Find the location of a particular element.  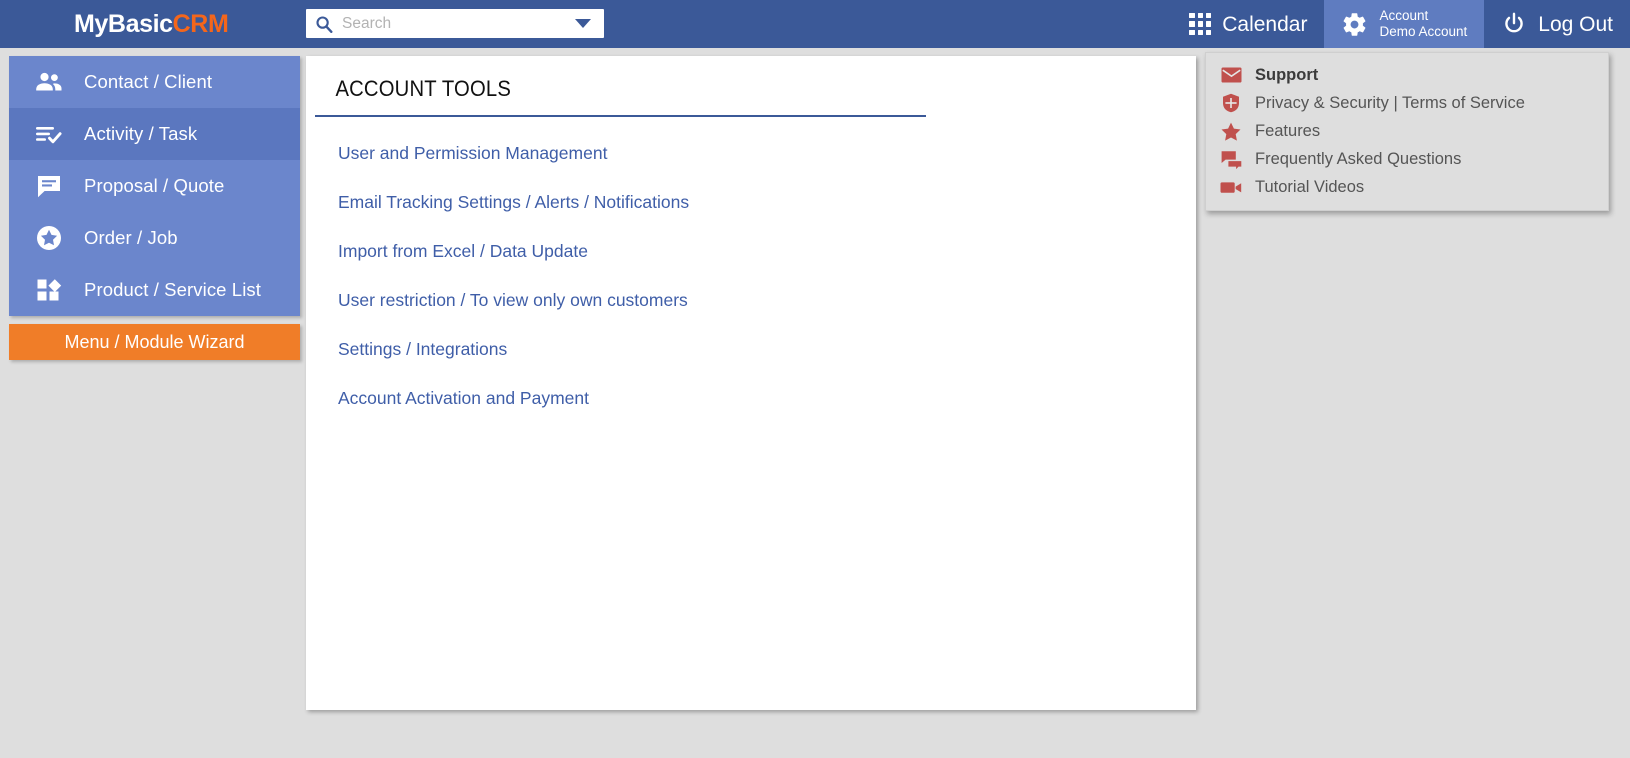

list-item: Account Activation and Payment is located at coordinates (767, 398).